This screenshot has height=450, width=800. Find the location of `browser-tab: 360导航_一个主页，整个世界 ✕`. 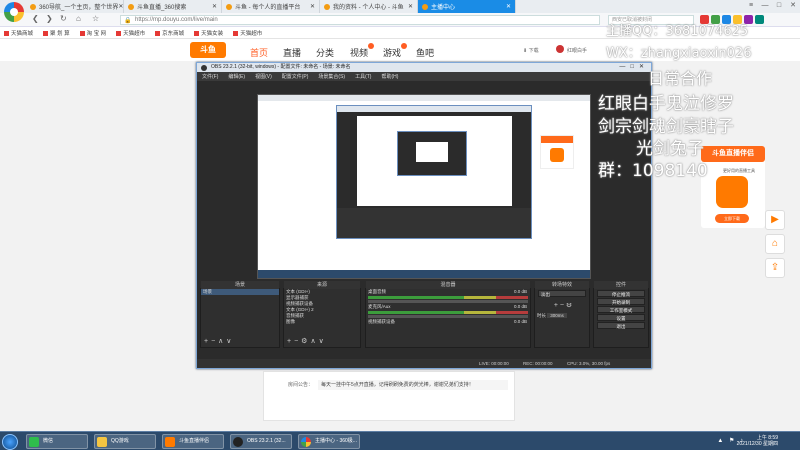

browser-tab: 360导航_一个主页，整个世界 ✕ is located at coordinates (75, 6).